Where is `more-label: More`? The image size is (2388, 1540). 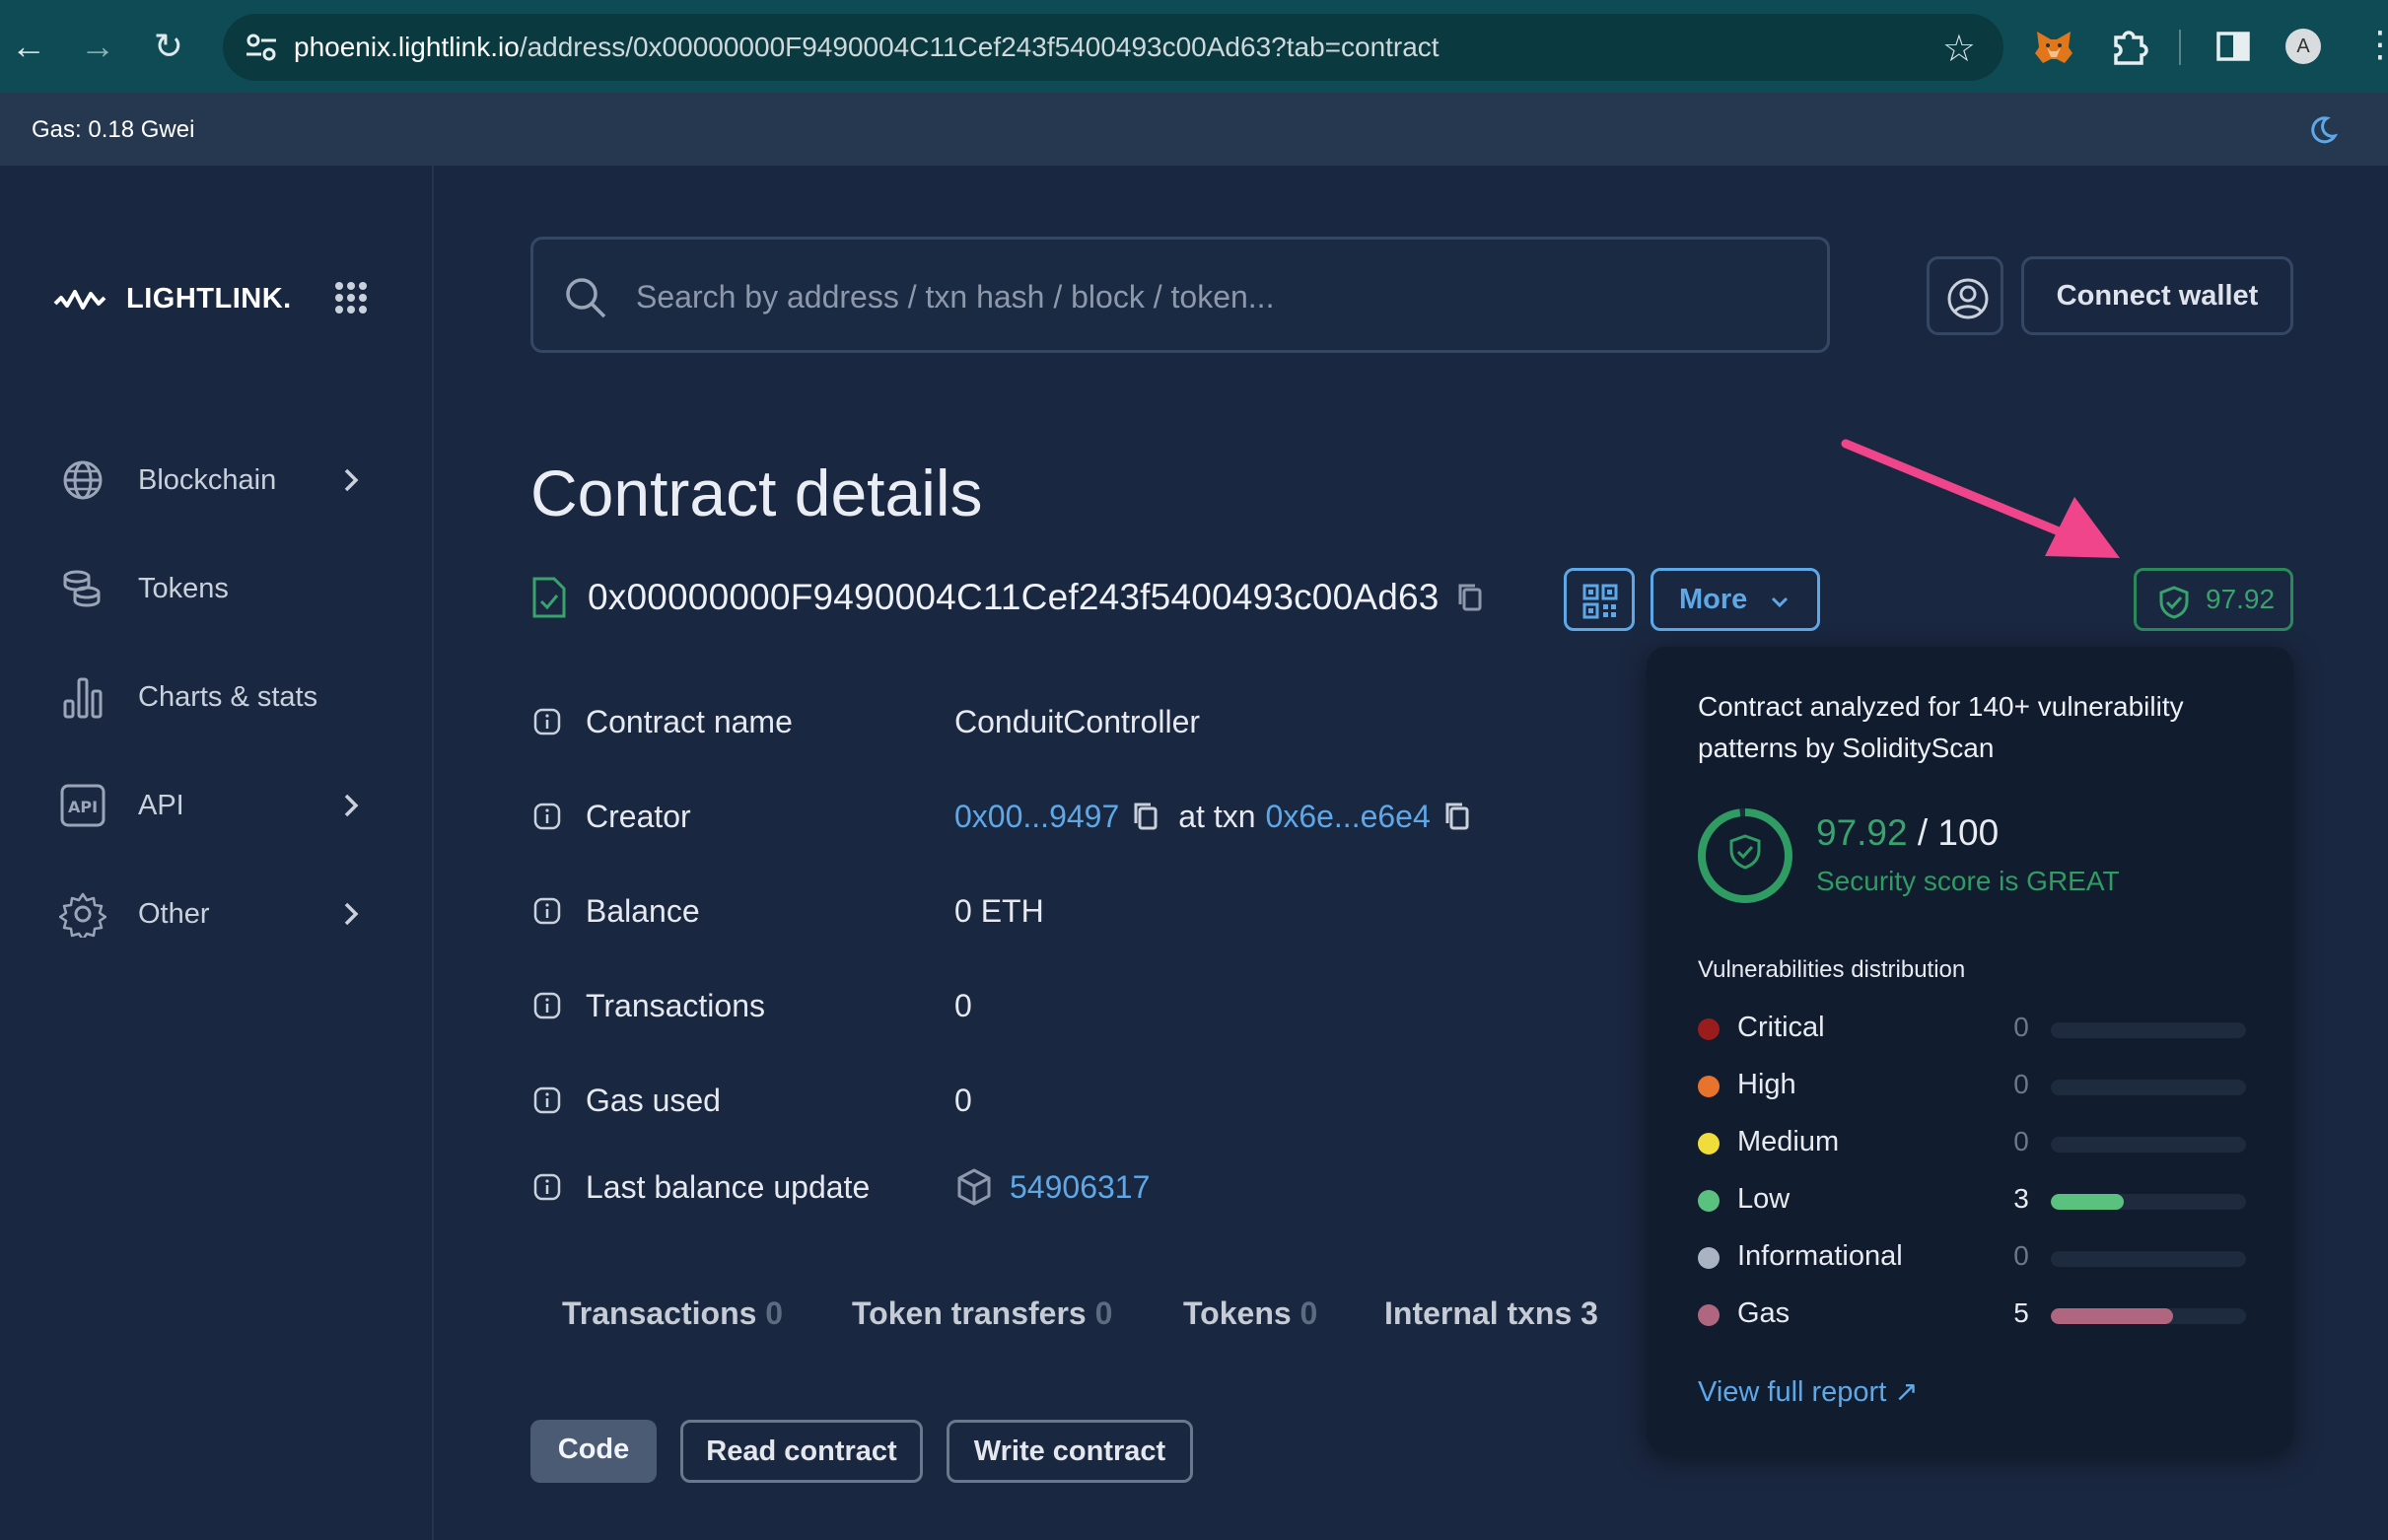
more-label: More is located at coordinates (1713, 599).